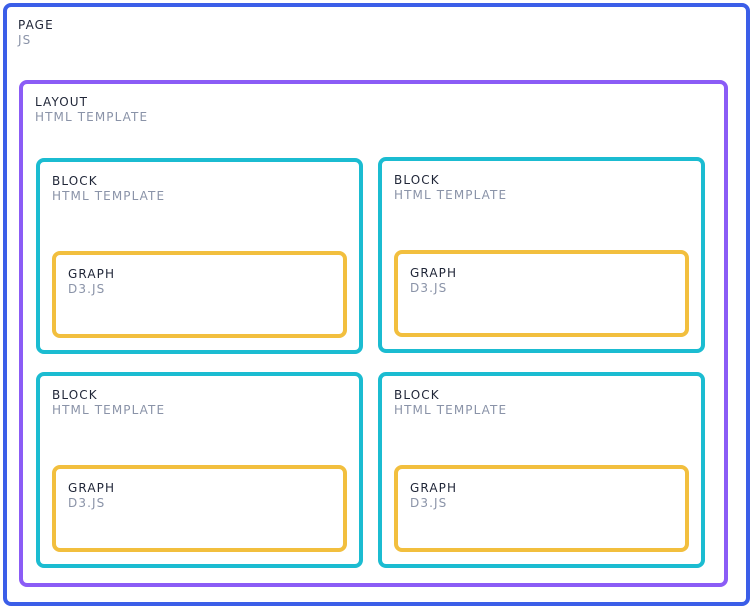 This screenshot has width=755, height=612. Describe the element at coordinates (25, 40) in the screenshot. I see `page-subtitle: JS` at that location.